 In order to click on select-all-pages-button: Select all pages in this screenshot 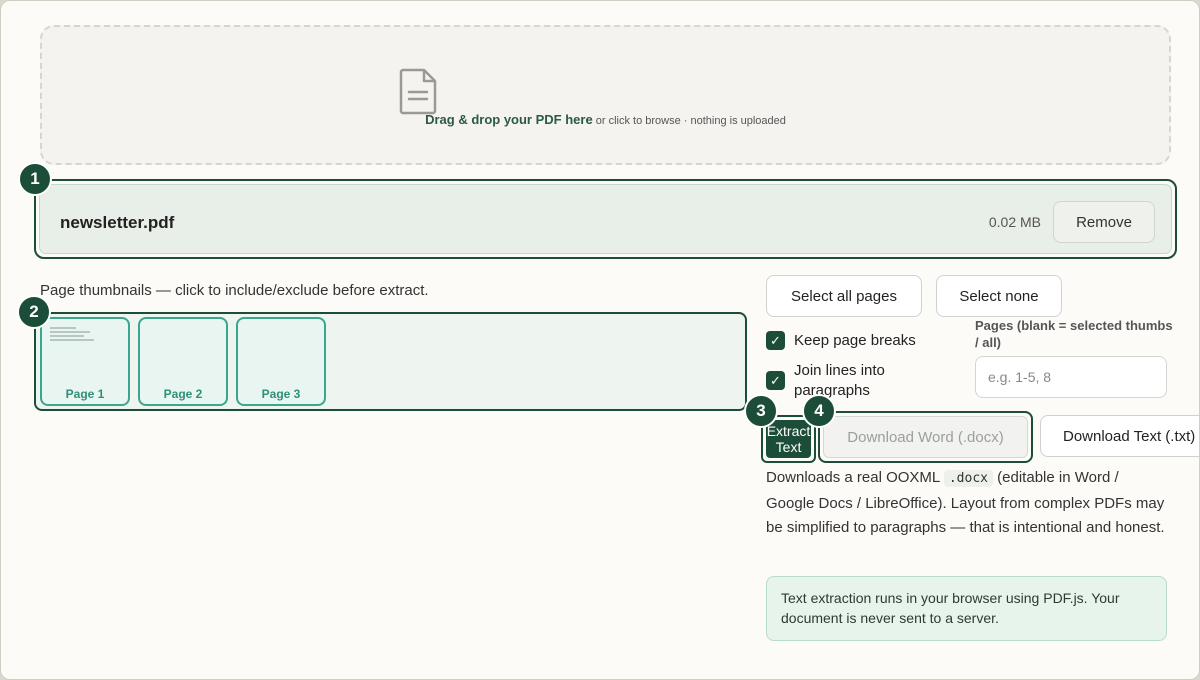, I will do `click(844, 296)`.